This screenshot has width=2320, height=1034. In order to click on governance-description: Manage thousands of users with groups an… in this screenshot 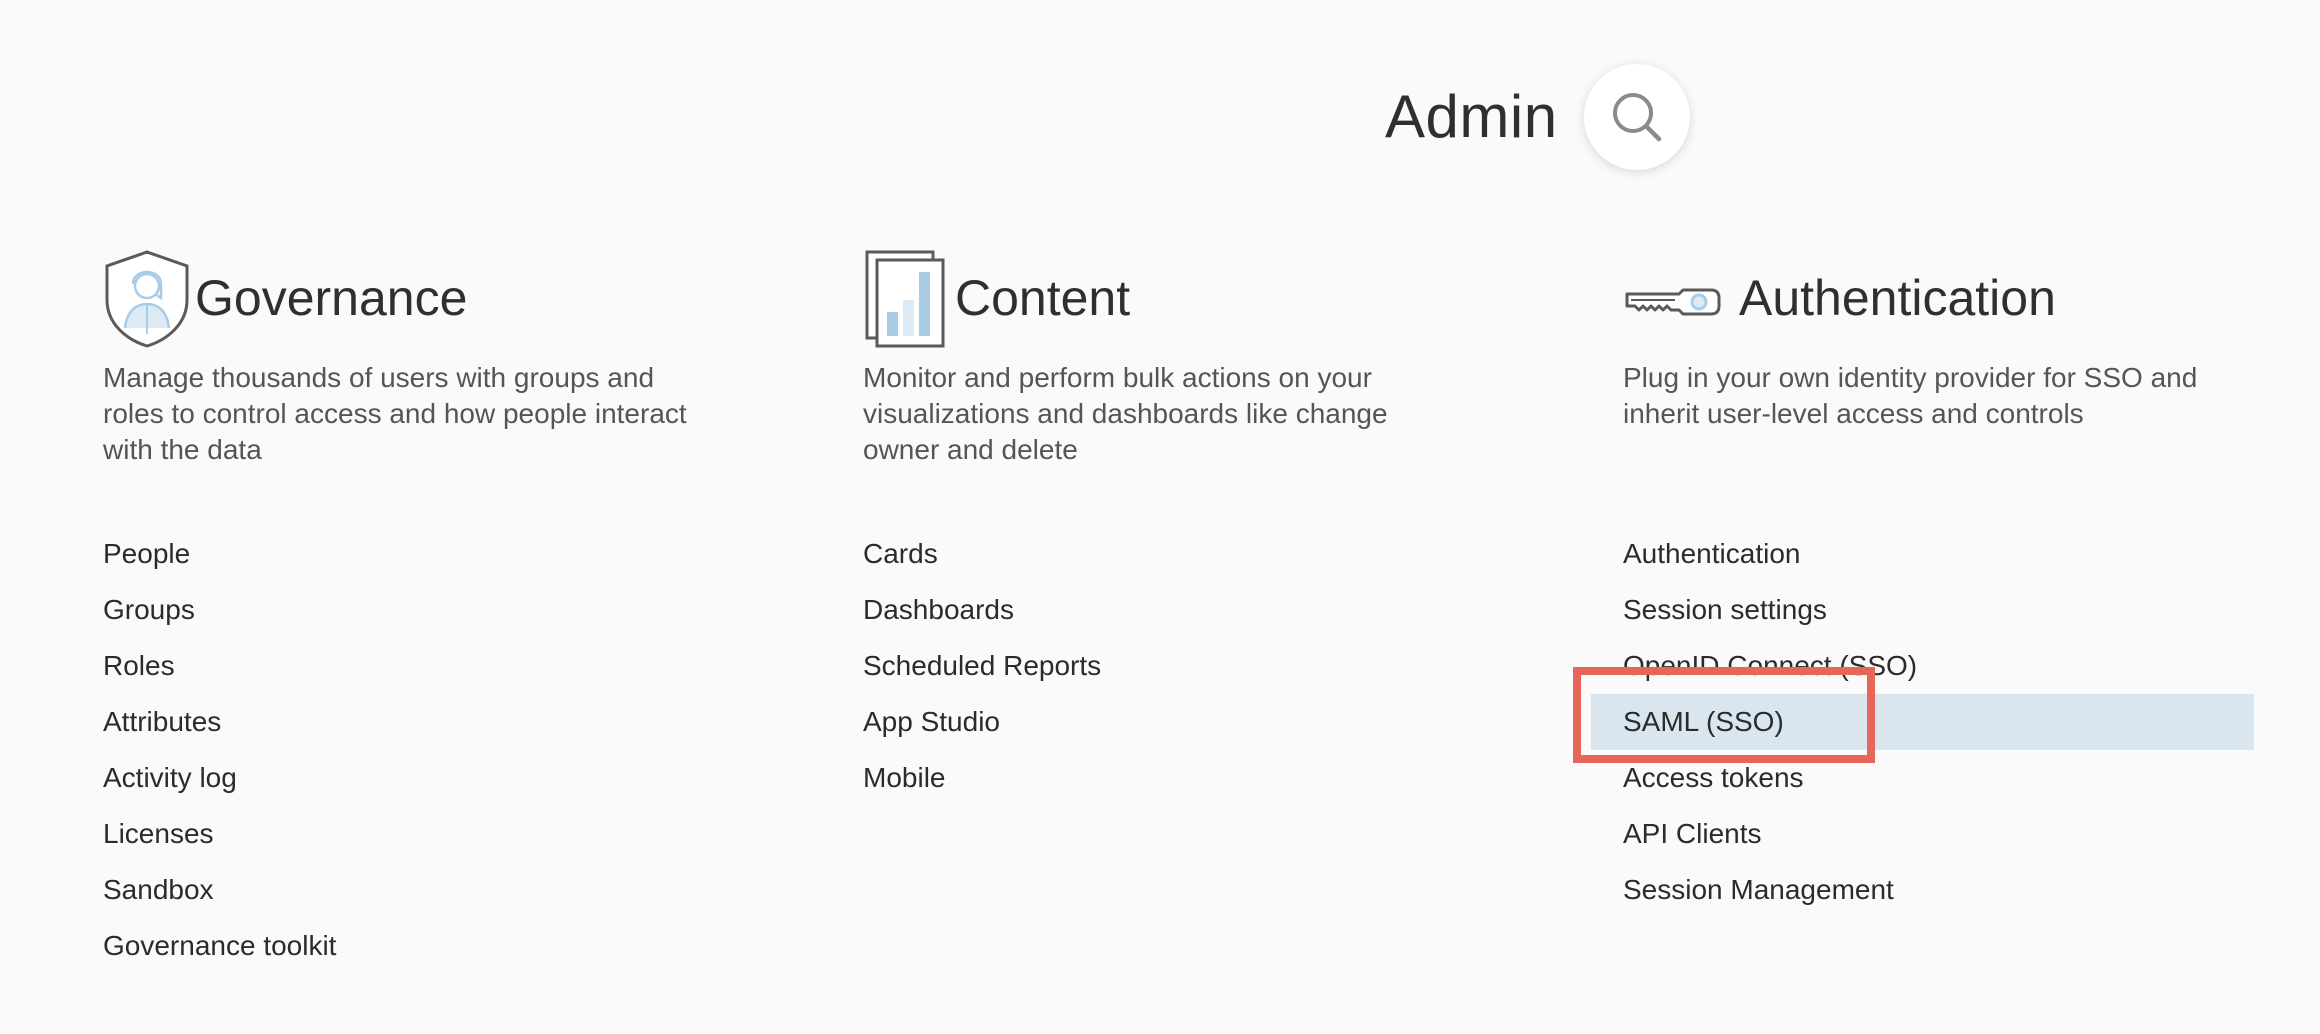, I will do `click(395, 413)`.